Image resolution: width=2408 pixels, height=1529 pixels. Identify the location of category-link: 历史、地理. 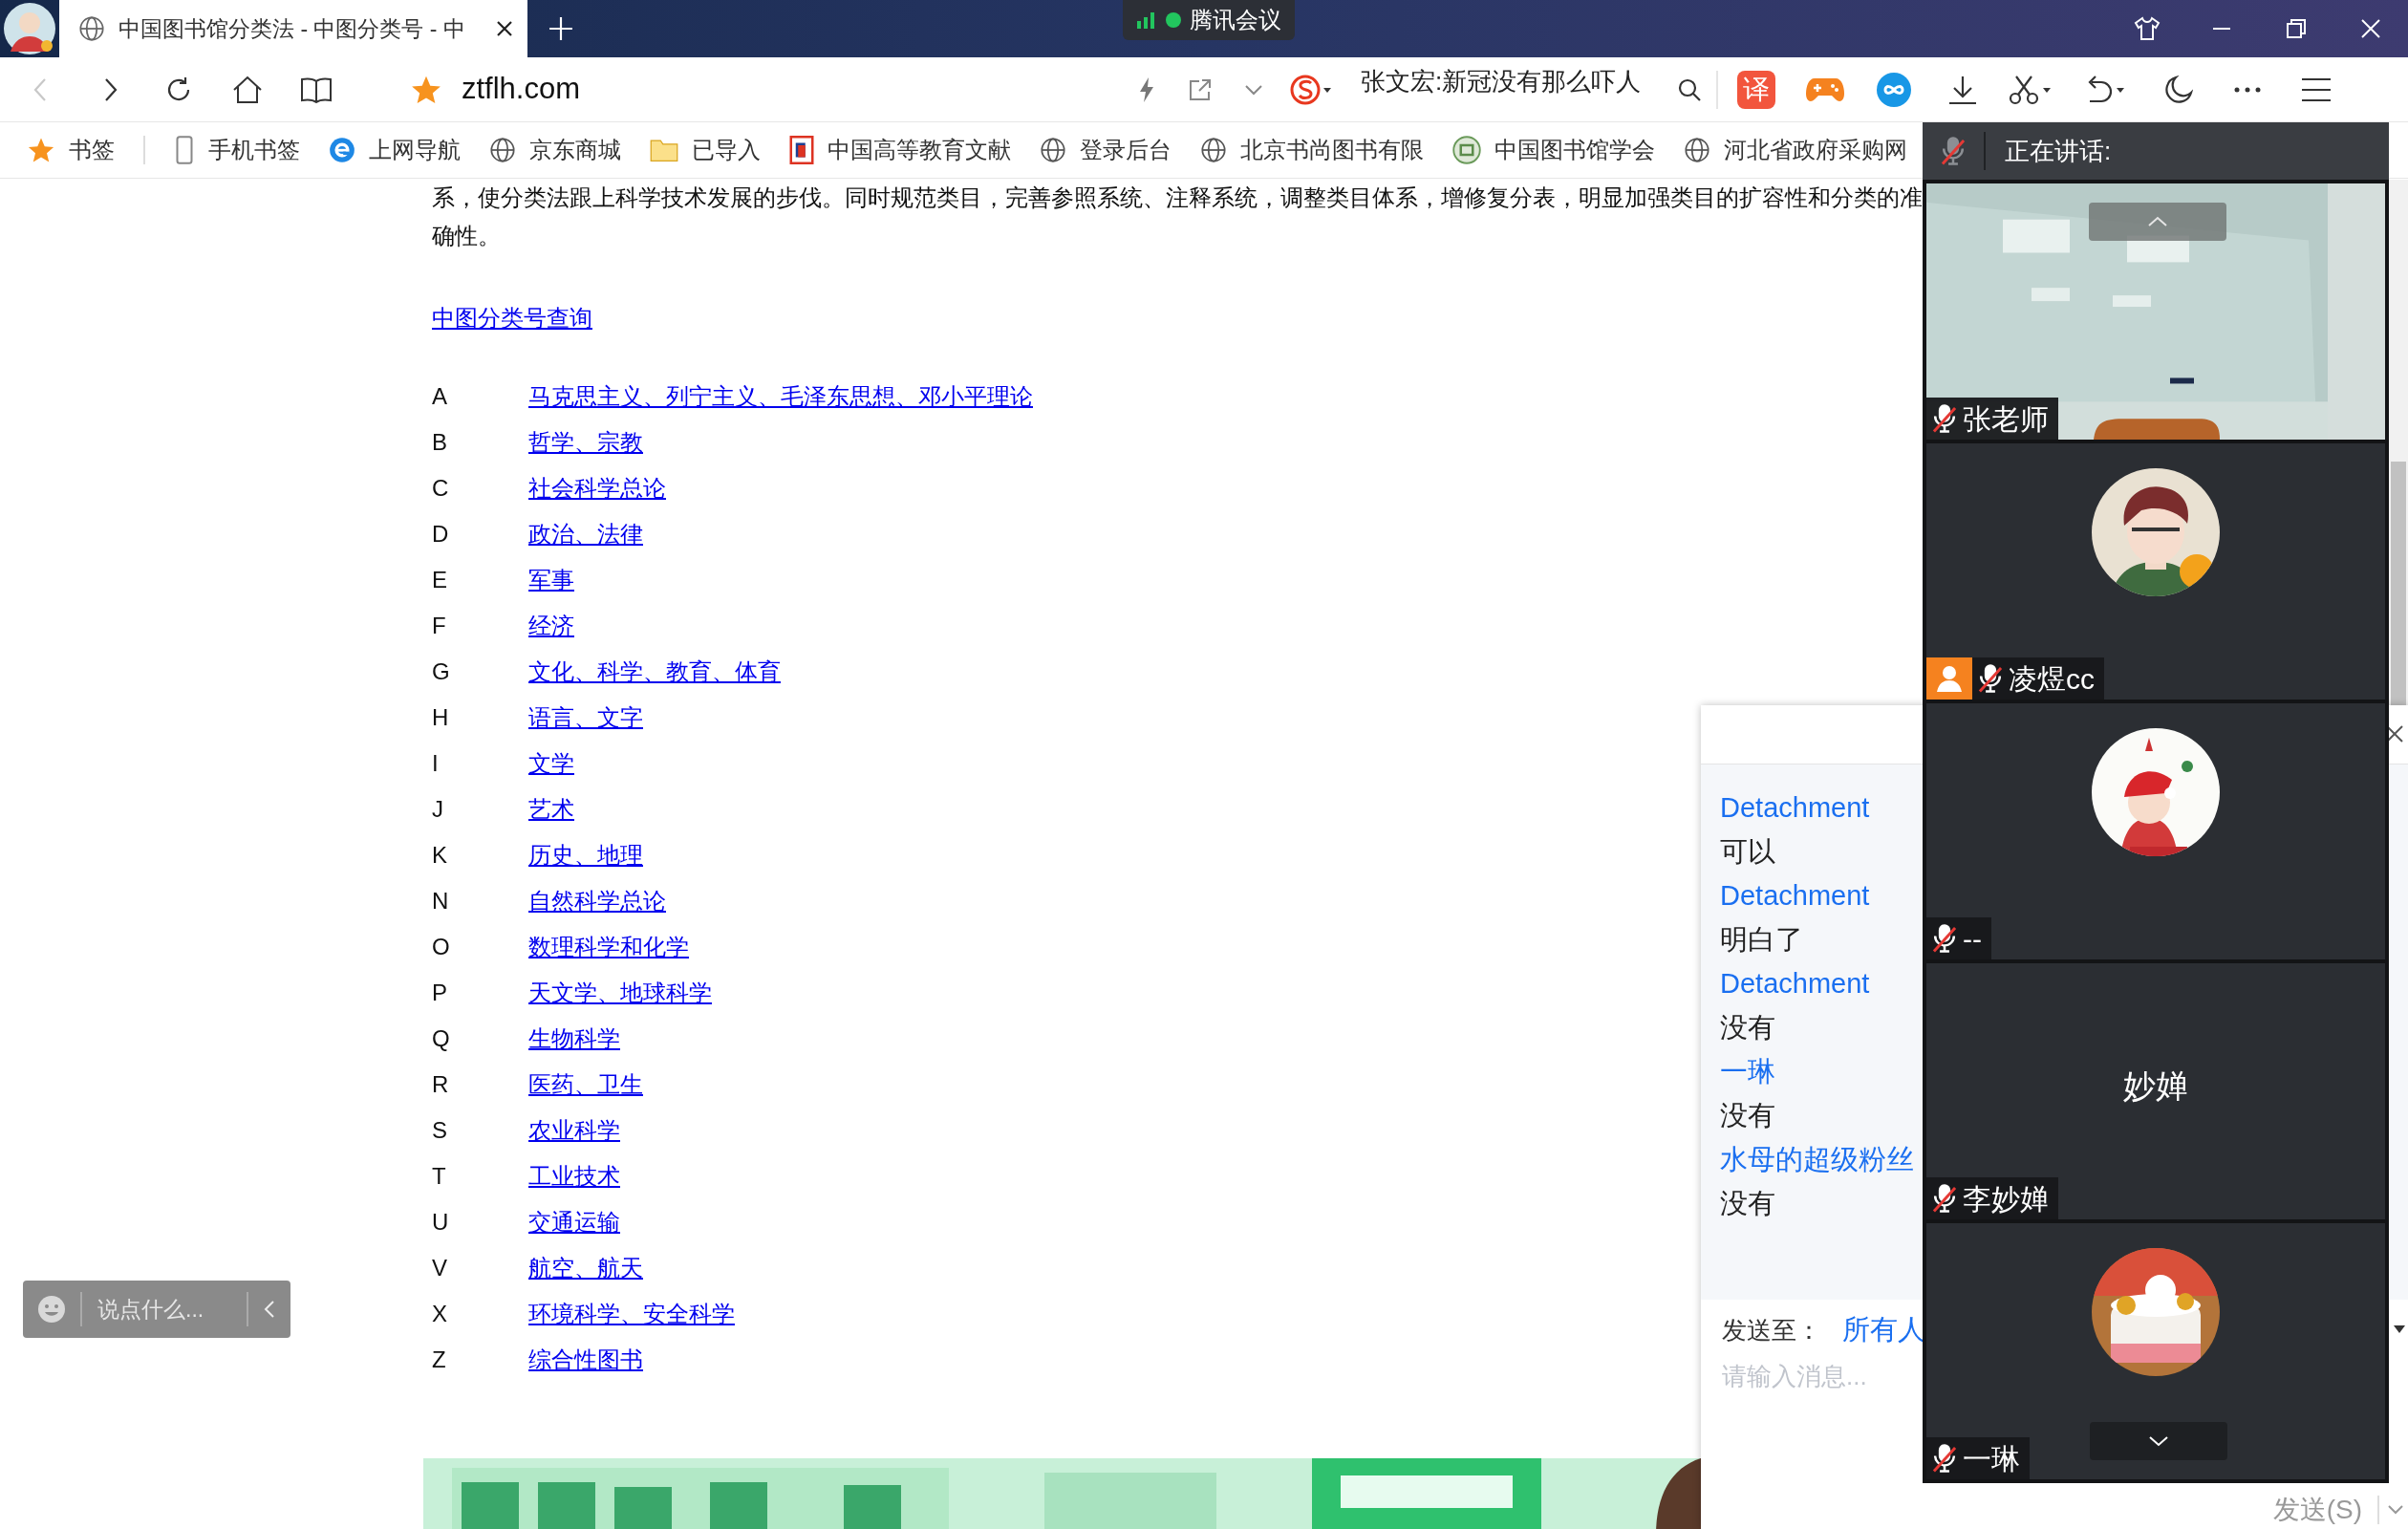
(586, 855).